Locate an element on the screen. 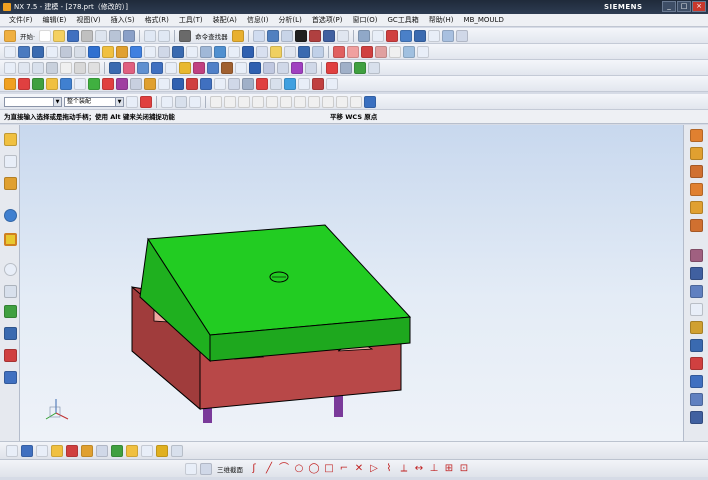 This screenshot has height=480, width=708. hole-icon is located at coordinates (52, 51).